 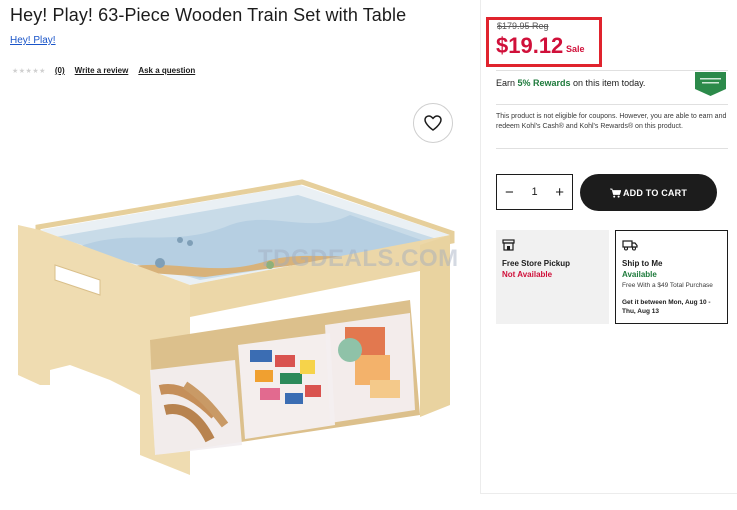 What do you see at coordinates (667, 285) in the screenshot?
I see `ship-to-me-note: Free With a $49 Total Purchase` at bounding box center [667, 285].